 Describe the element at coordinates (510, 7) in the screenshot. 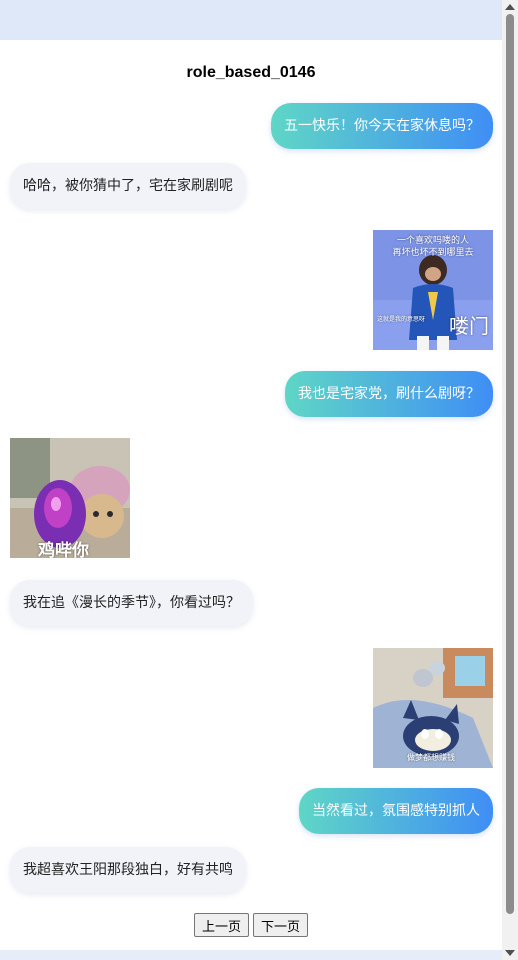

I see `scroll-up-arrow-icon` at that location.